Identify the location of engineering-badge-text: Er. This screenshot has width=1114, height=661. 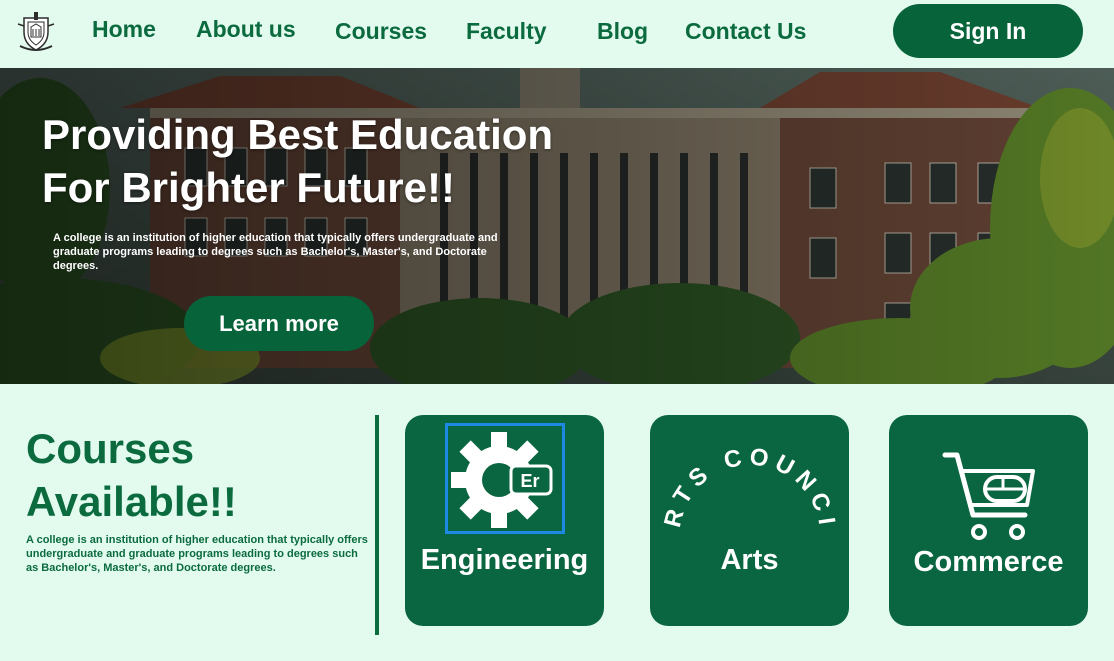
(529, 481).